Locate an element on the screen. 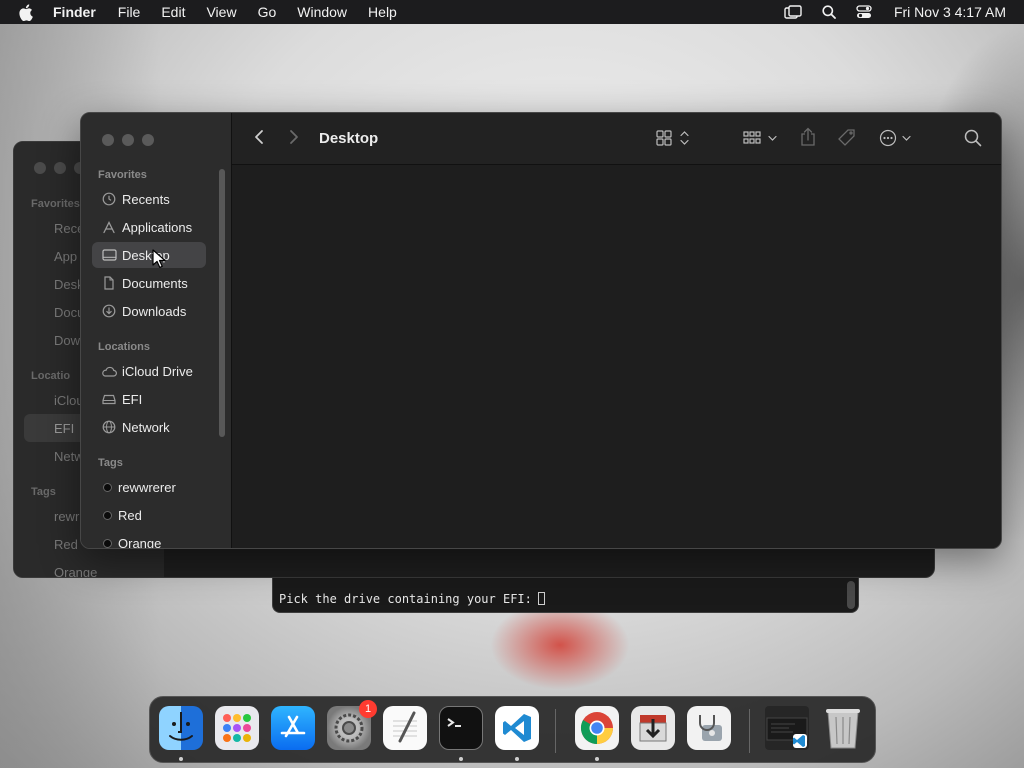  terminal-prompt-text: Pick the drive containing your EFI: is located at coordinates (405, 599).